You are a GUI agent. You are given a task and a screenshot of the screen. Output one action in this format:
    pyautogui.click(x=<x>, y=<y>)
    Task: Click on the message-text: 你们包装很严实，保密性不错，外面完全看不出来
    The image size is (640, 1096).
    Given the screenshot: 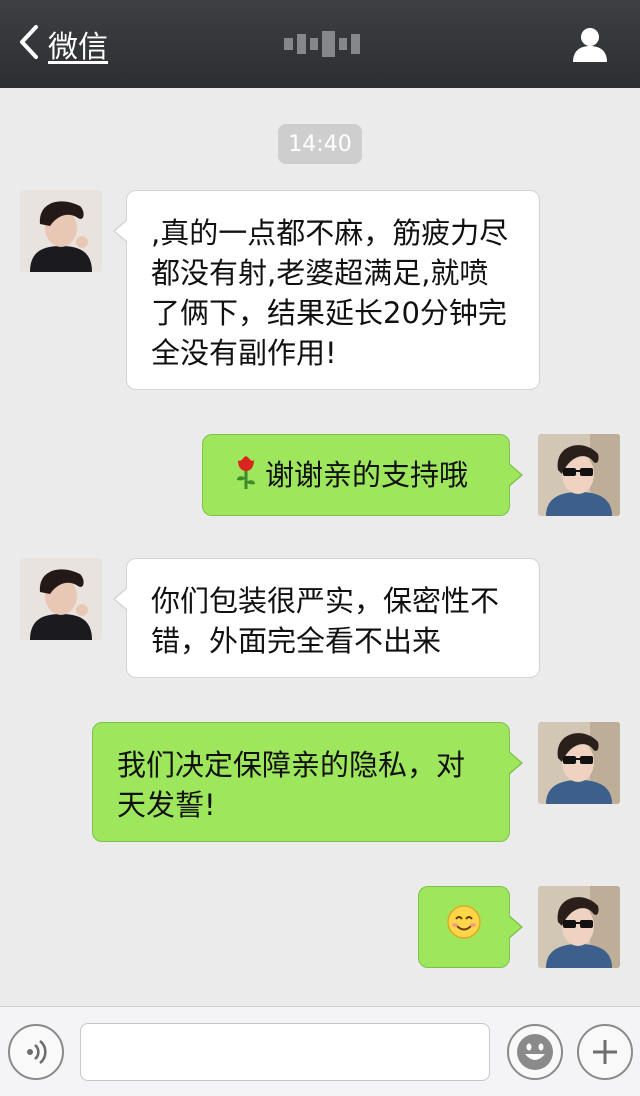 What is the action you would take?
    pyautogui.click(x=325, y=621)
    